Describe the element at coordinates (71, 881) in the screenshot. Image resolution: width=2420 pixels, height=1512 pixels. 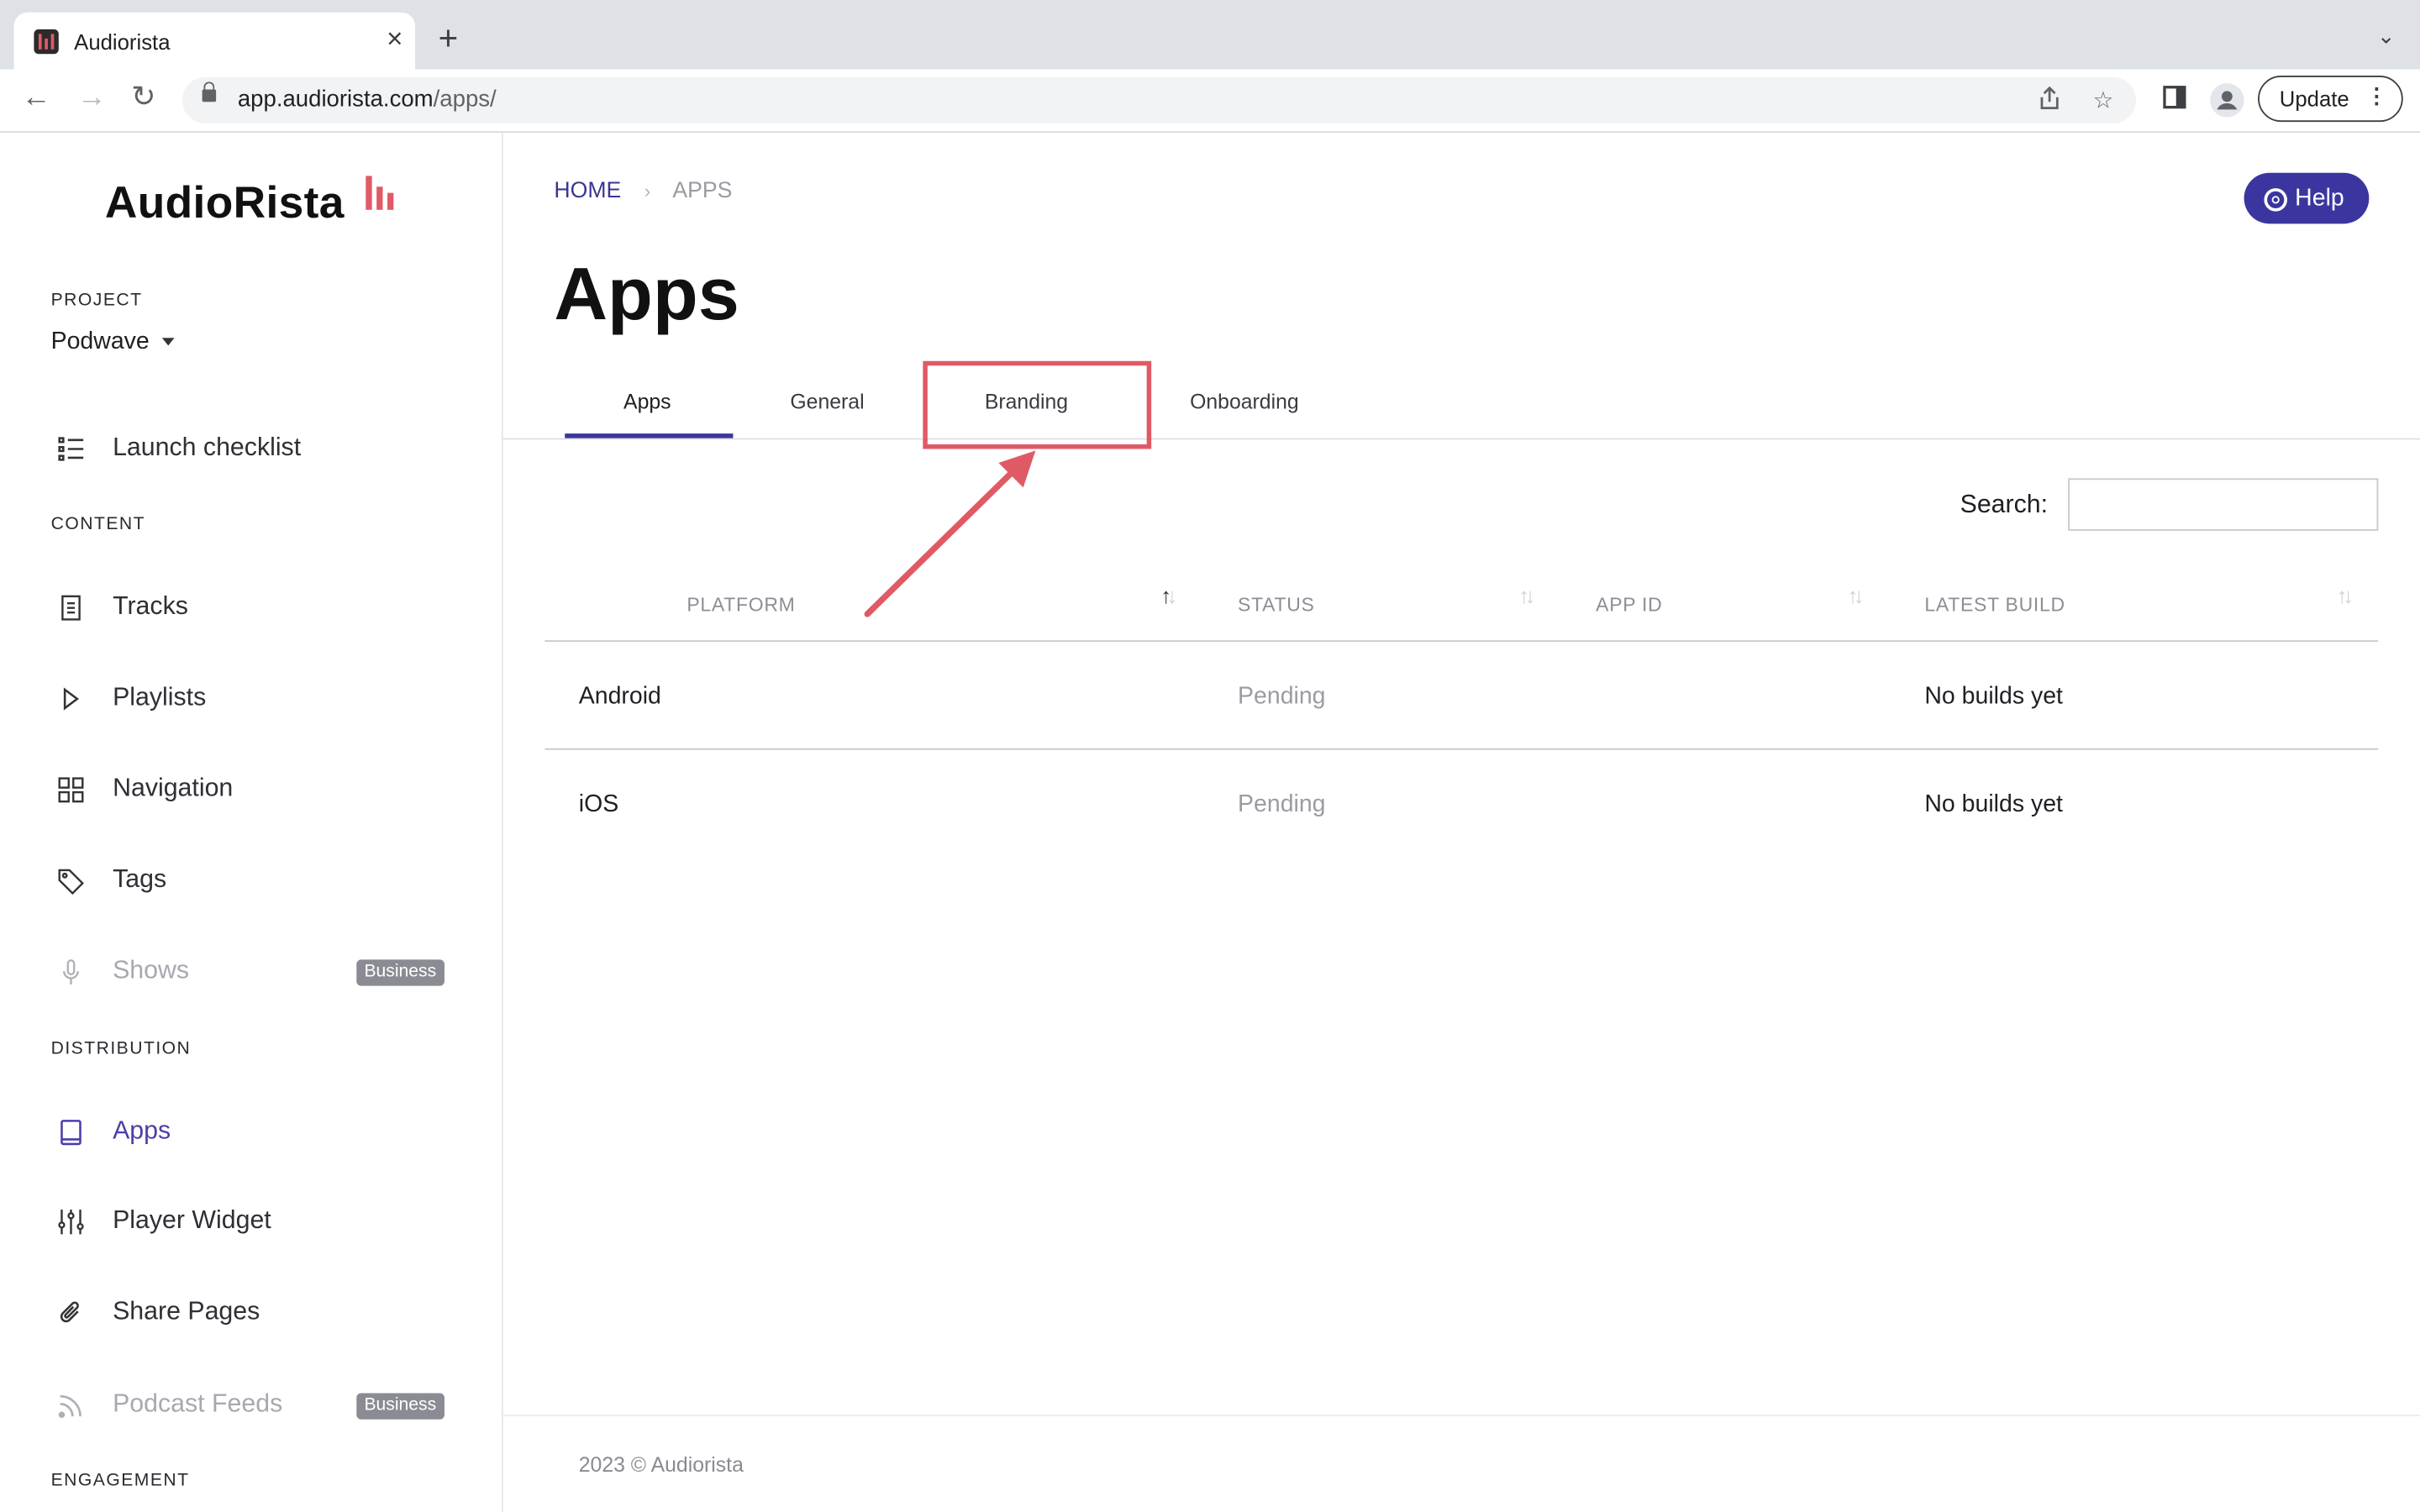
I see `tag-icon` at that location.